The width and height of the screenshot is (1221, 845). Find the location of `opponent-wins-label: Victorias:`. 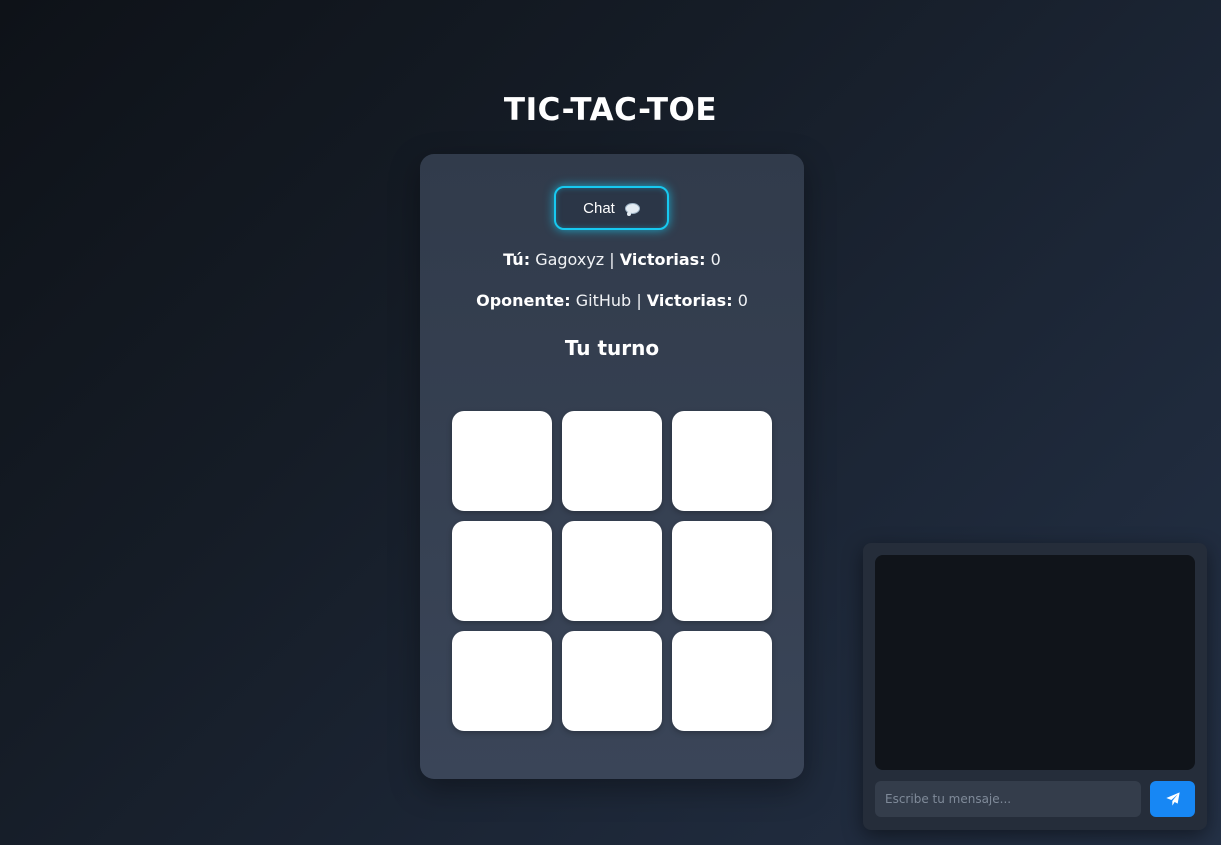

opponent-wins-label: Victorias: is located at coordinates (689, 300).